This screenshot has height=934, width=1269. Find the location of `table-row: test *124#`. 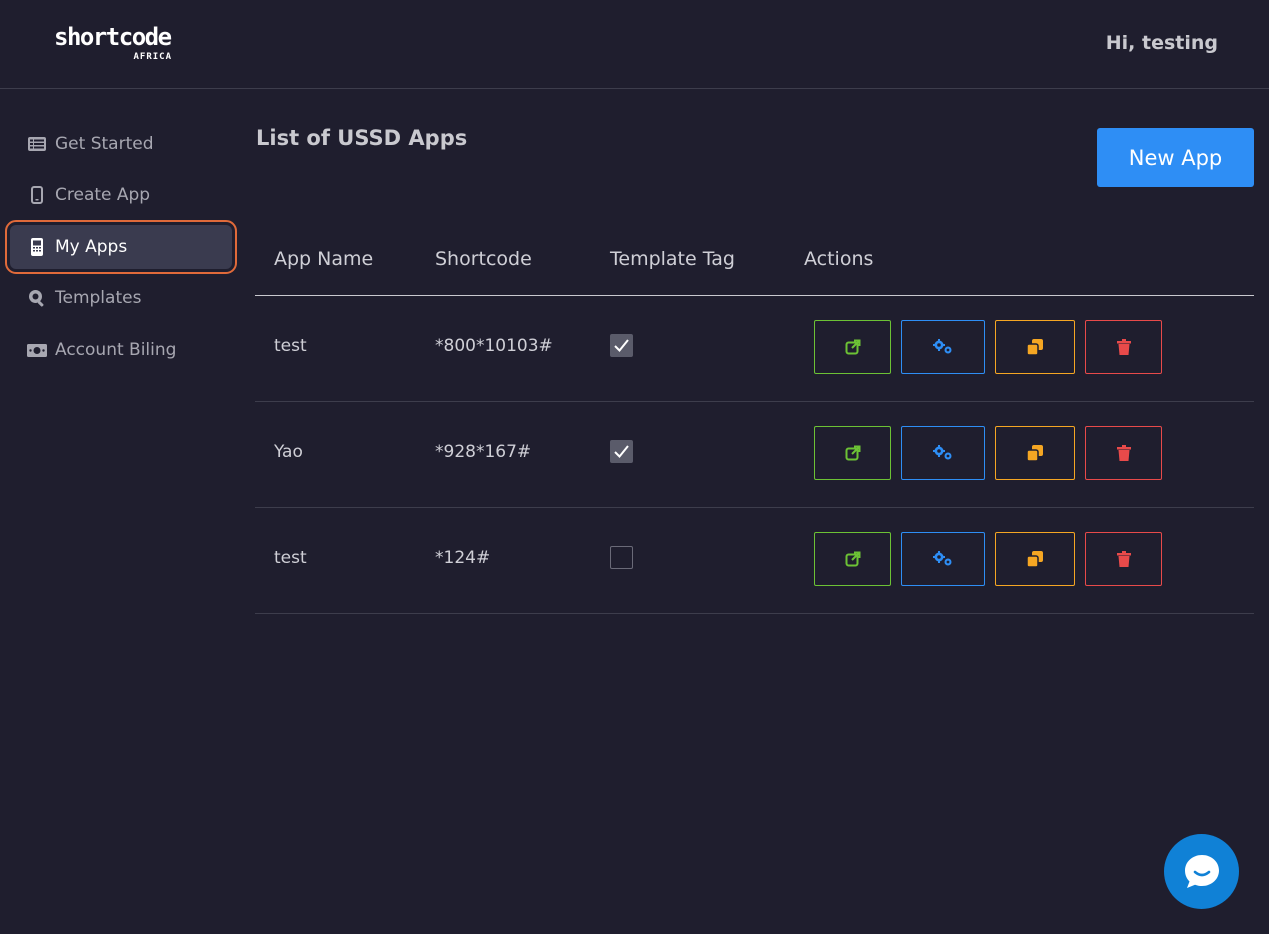

table-row: test *124# is located at coordinates (754, 561).